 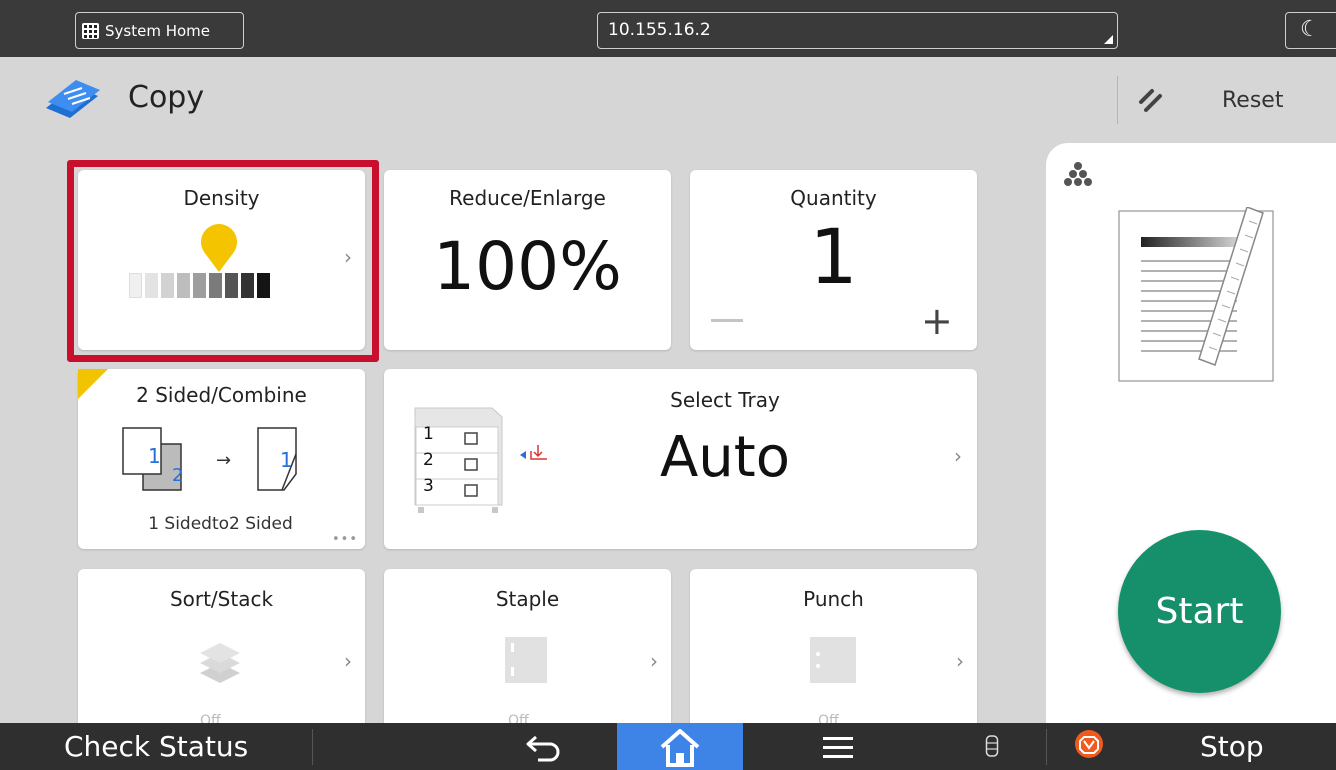 I want to click on address-field: 10.155.16.2, so click(x=857, y=30).